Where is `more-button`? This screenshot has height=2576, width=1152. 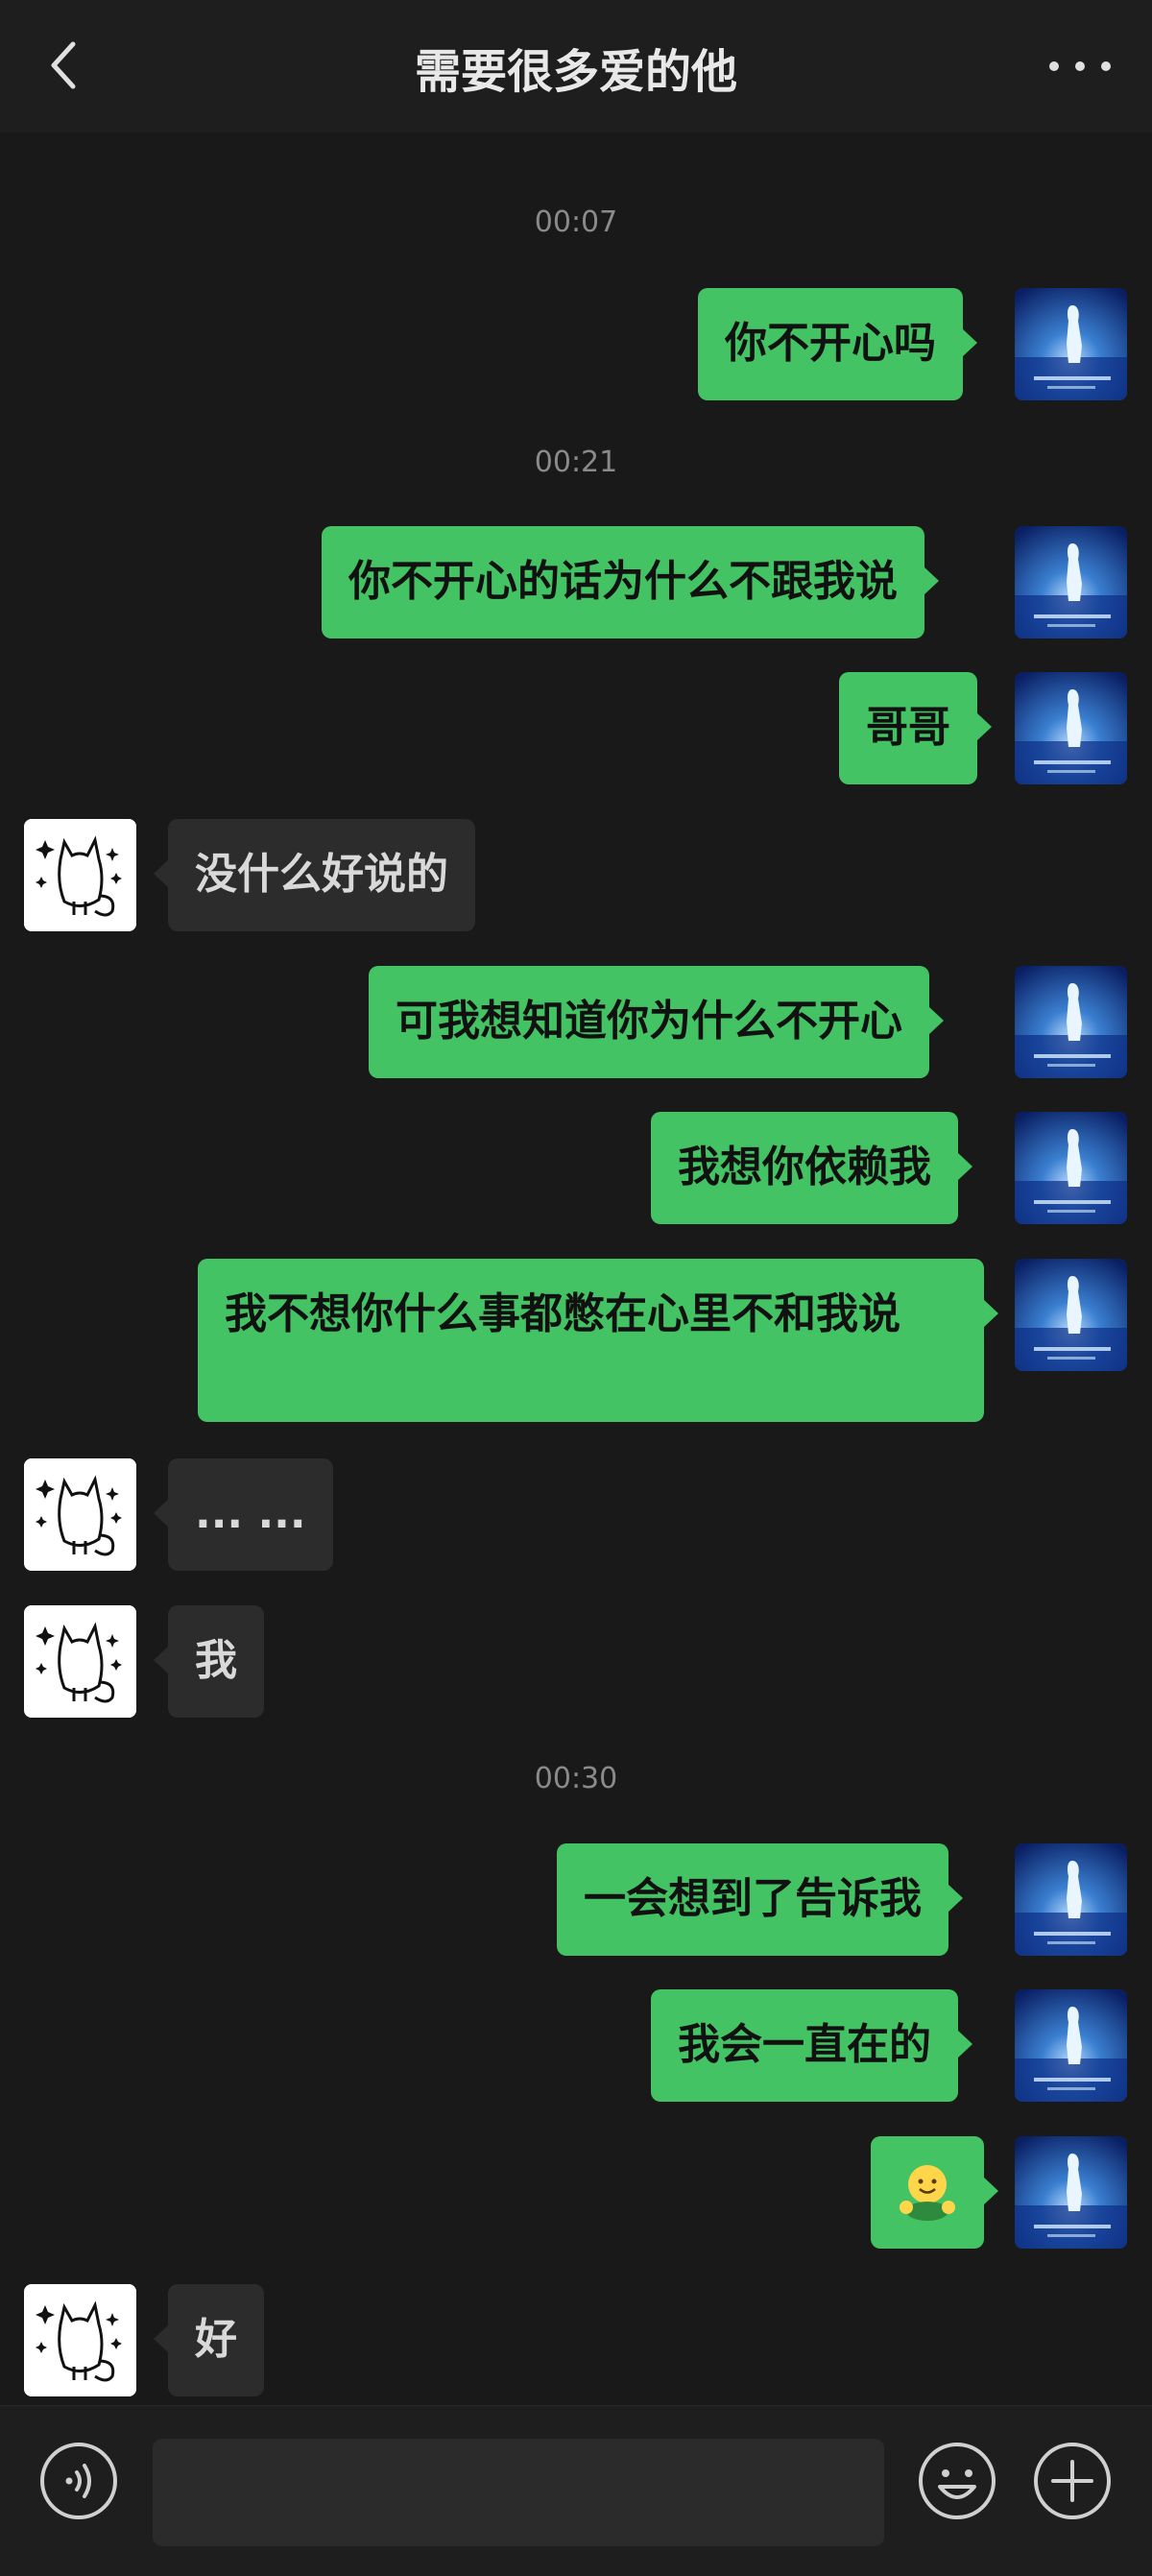 more-button is located at coordinates (1080, 66).